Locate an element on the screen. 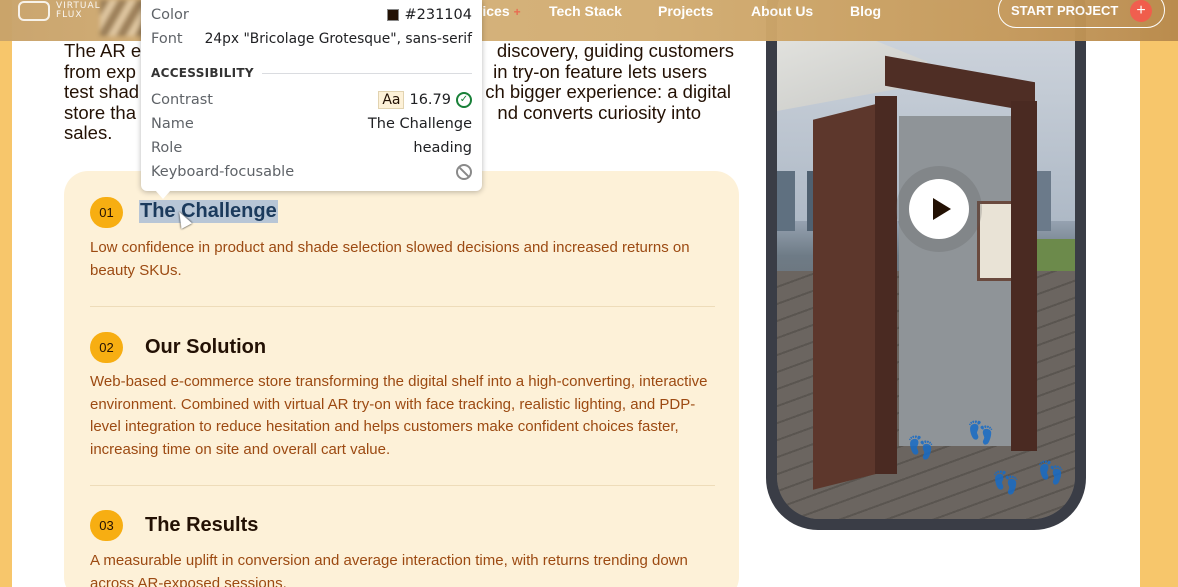 The width and height of the screenshot is (1178, 587). tooltip-key: Role is located at coordinates (167, 148).